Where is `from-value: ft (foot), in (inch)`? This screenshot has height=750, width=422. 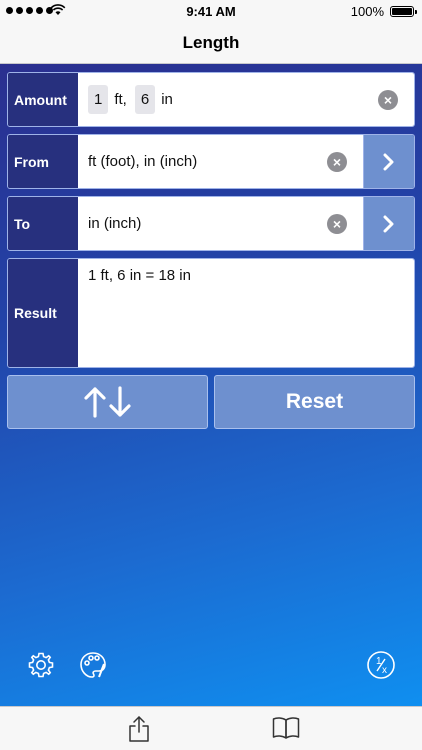 from-value: ft (foot), in (inch) is located at coordinates (143, 161).